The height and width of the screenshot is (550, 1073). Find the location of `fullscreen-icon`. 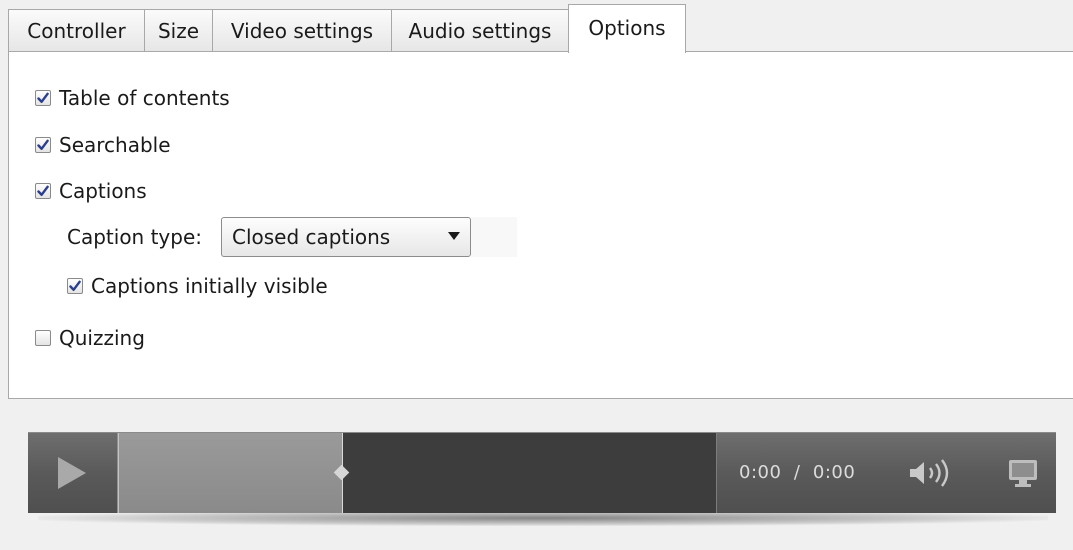

fullscreen-icon is located at coordinates (1023, 473).